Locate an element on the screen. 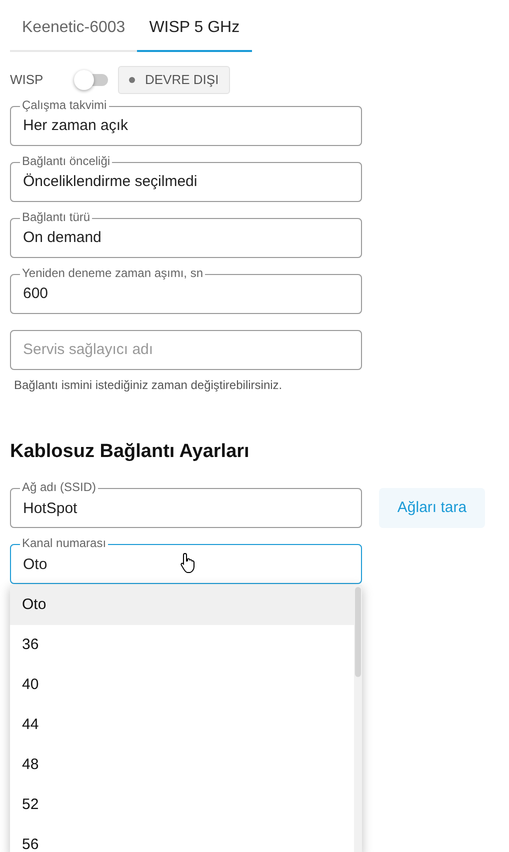  field-label: Çalışma takvimi is located at coordinates (64, 105).